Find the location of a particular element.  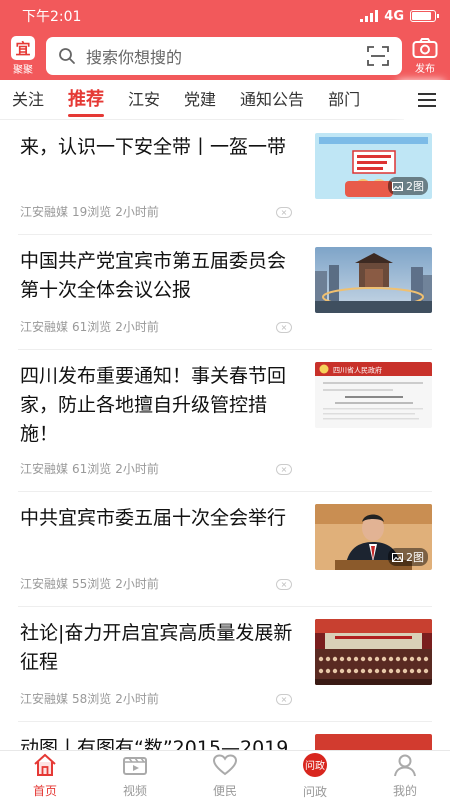

news-item: 来，认识一下安全带丨一盔一带江安融媒 19浏览 2小时前 × 2图 is located at coordinates (225, 178).